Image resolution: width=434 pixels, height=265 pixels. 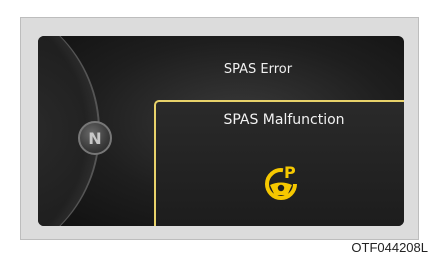 I want to click on steering-wheel-parking-icon: P, so click(x=281, y=181).